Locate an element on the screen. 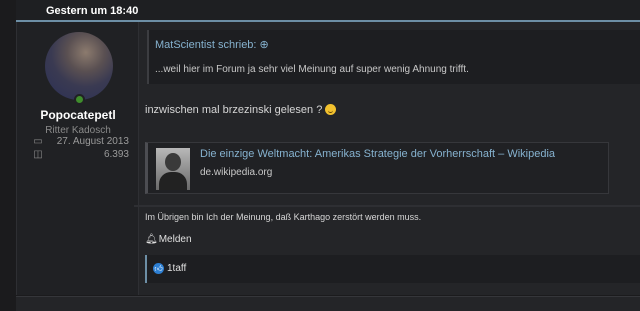 Image resolution: width=640 pixels, height=311 pixels. joined-date: 27. August 2013 is located at coordinates (92, 141).